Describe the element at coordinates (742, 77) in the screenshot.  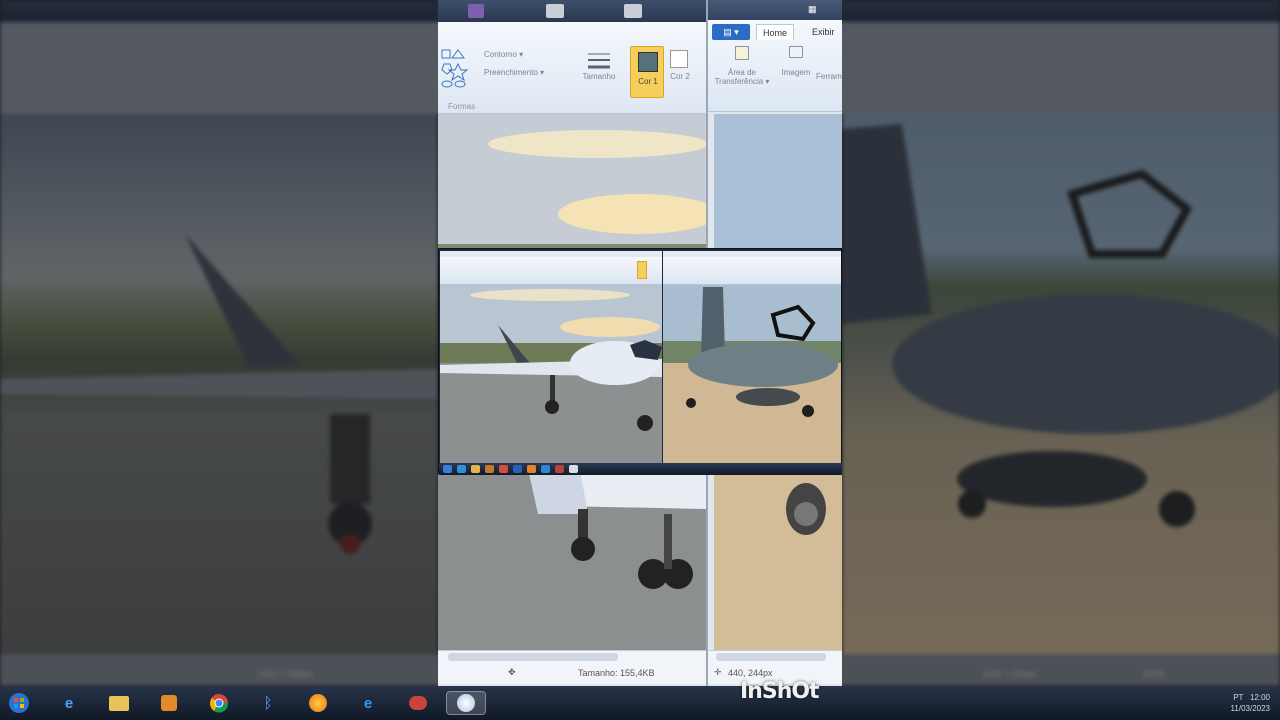
I see `area-transferencia-label: Área de Transferência ▾` at that location.